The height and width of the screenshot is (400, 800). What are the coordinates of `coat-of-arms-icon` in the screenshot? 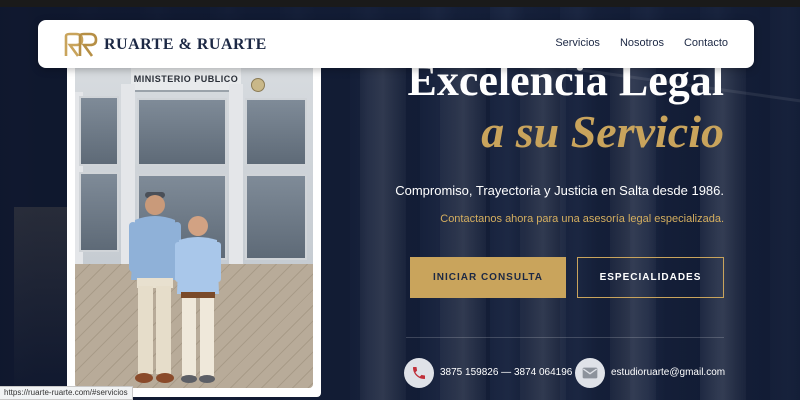 It's located at (258, 85).